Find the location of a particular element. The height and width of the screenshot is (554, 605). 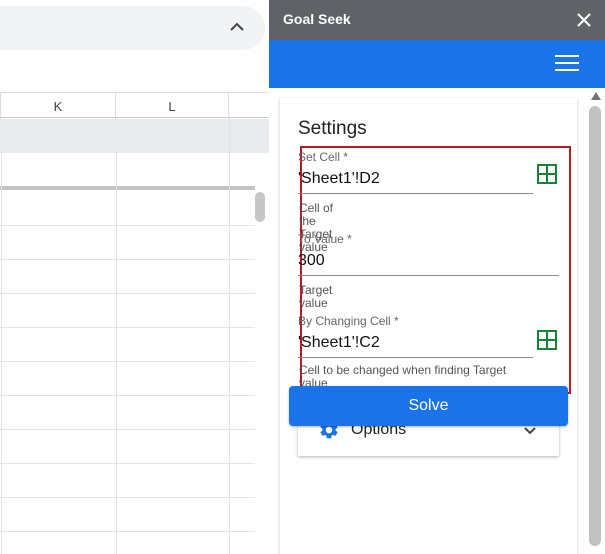

panel-scrollbar-thumb is located at coordinates (595, 326).